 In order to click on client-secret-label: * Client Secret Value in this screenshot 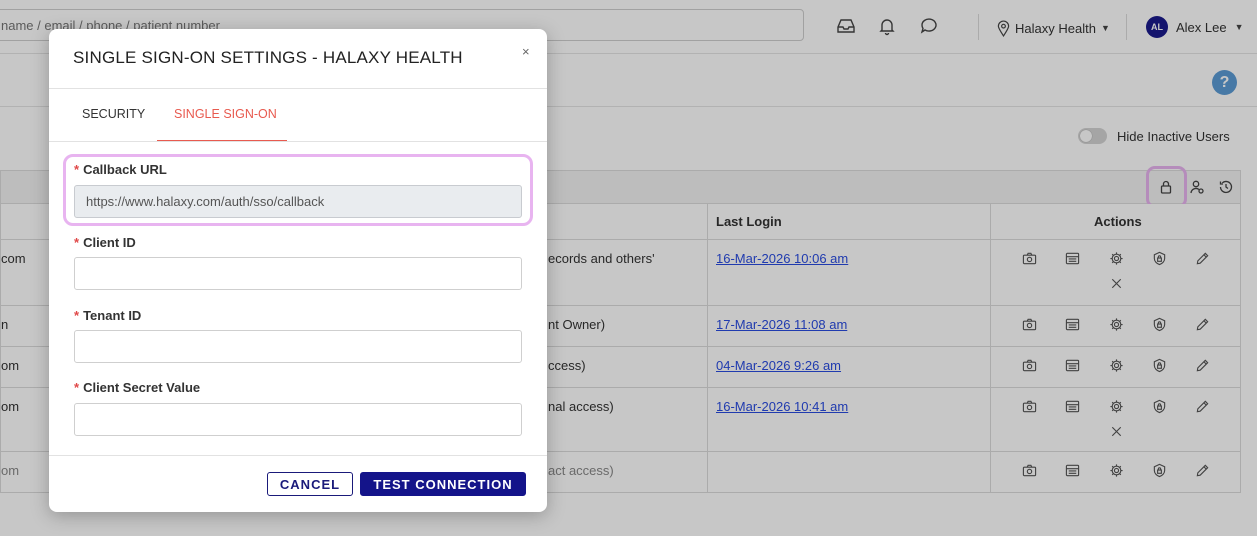, I will do `click(137, 387)`.